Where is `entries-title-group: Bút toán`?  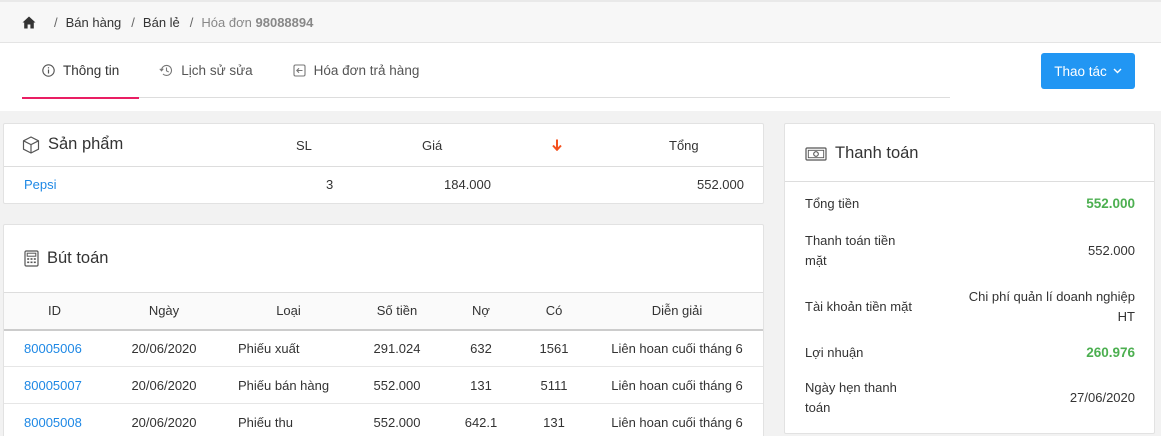
entries-title-group: Bút toán is located at coordinates (66, 258).